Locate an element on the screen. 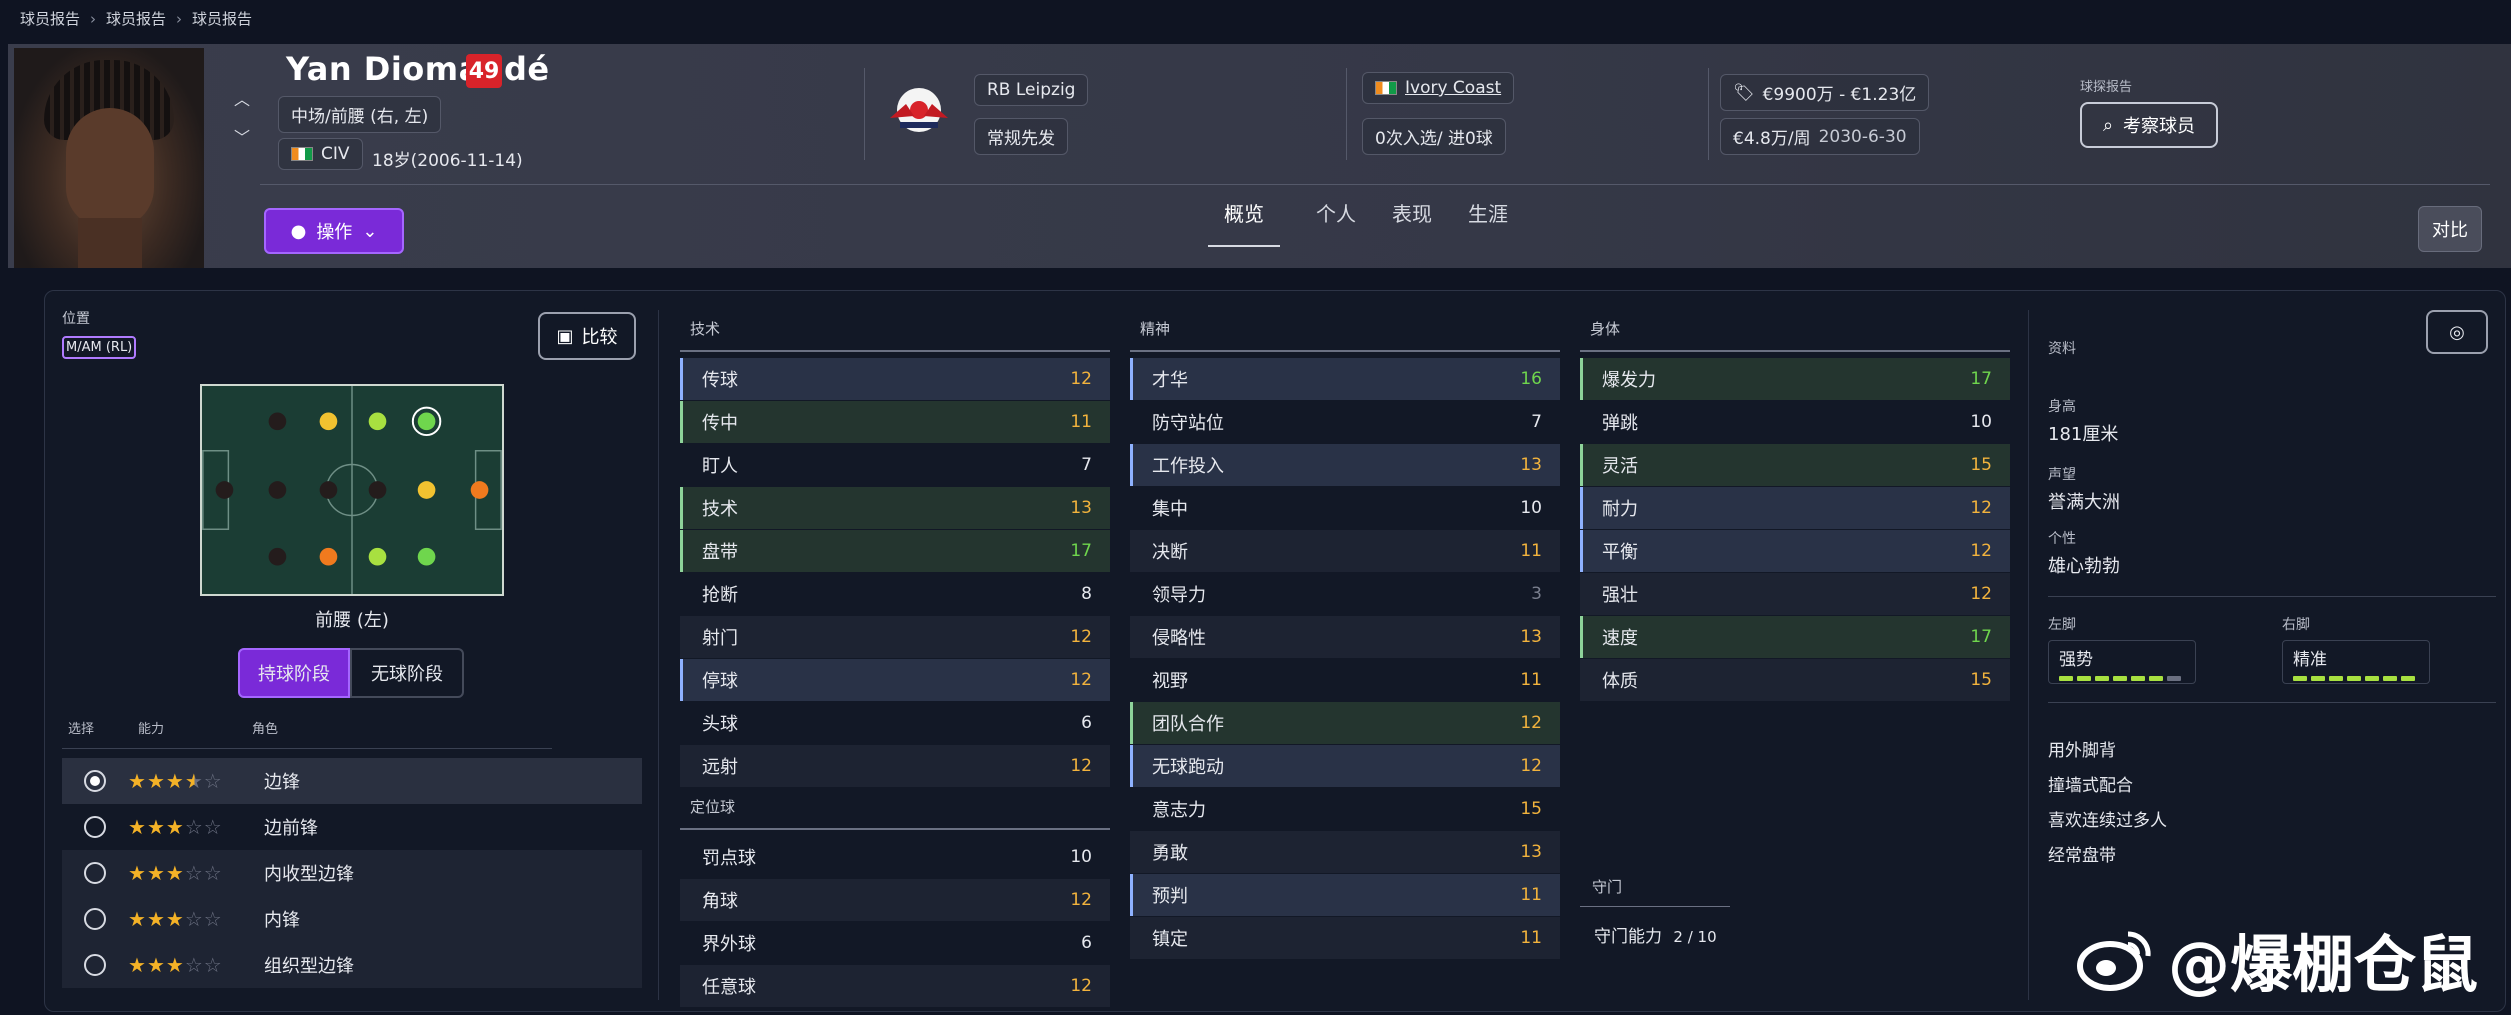 The image size is (2511, 1015). attribute-row: 角球 12 is located at coordinates (895, 900).